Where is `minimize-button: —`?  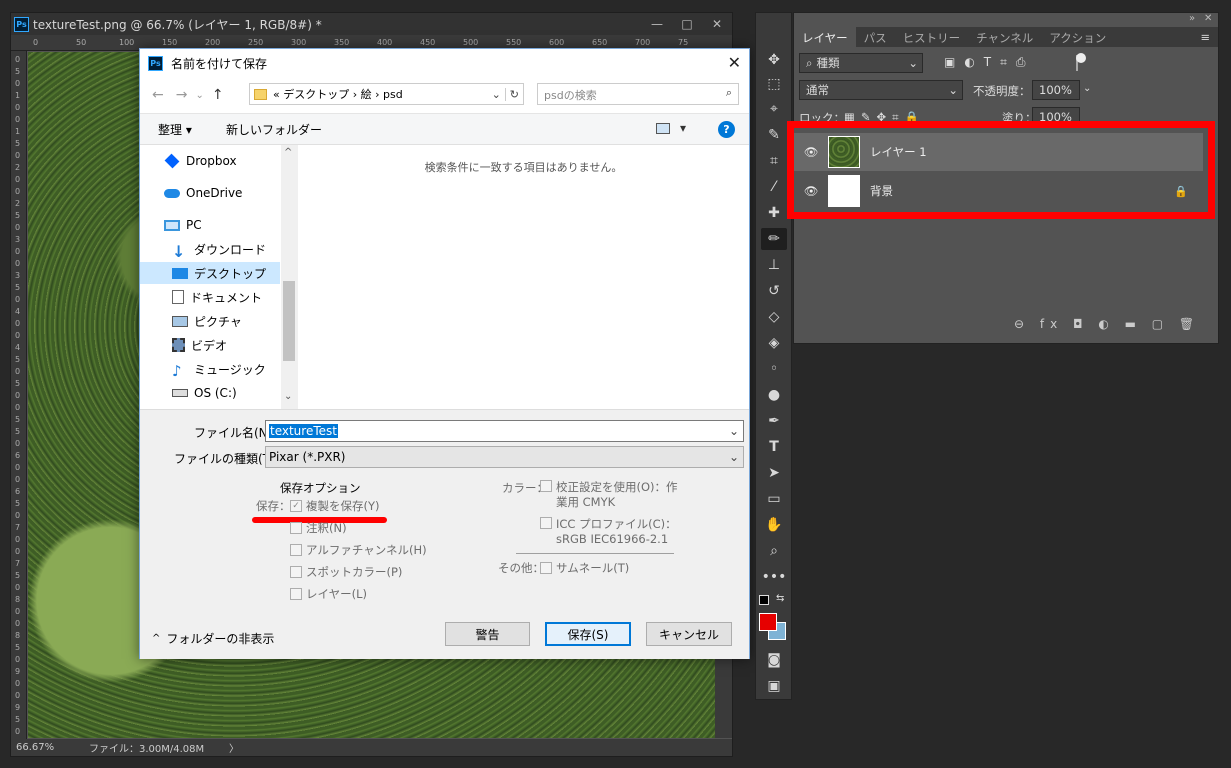 minimize-button: — is located at coordinates (657, 24).